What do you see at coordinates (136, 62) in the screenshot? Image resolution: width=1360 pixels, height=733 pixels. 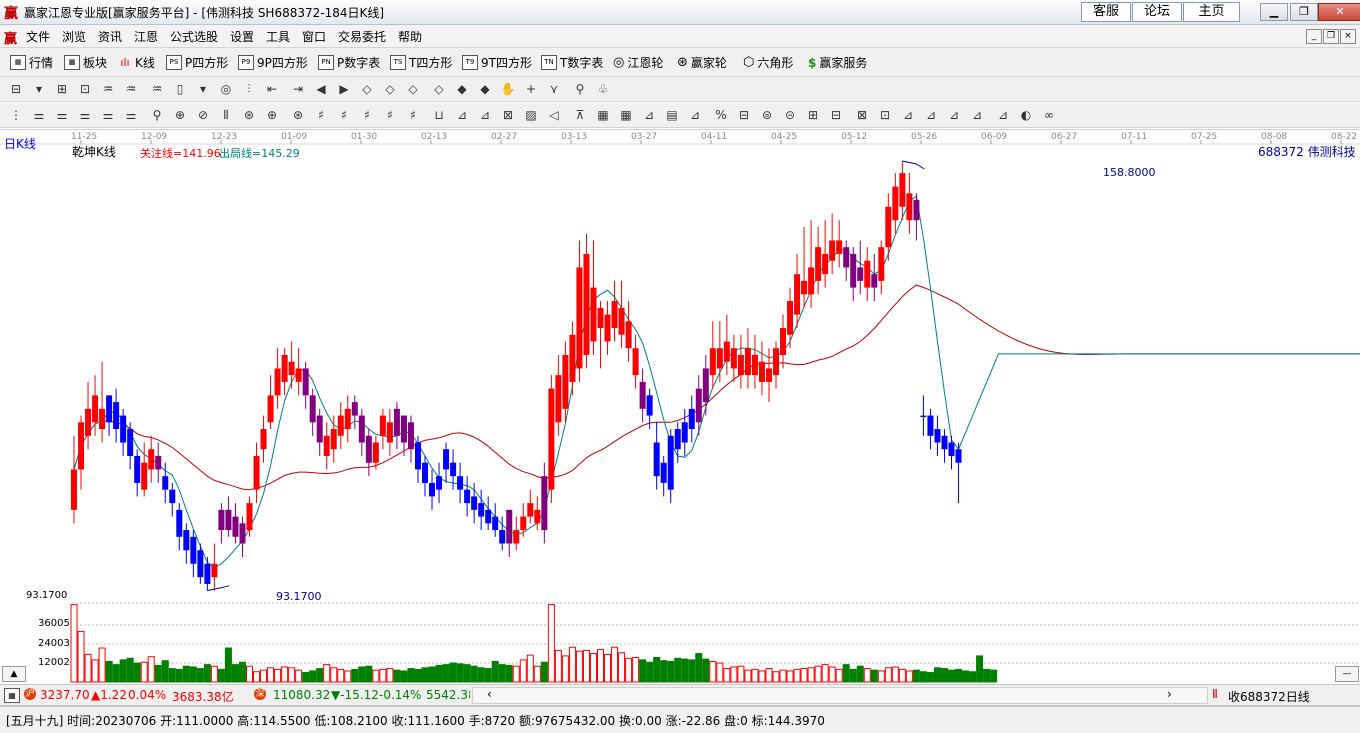 I see `toolbar-kline-button: ılı K线` at bounding box center [136, 62].